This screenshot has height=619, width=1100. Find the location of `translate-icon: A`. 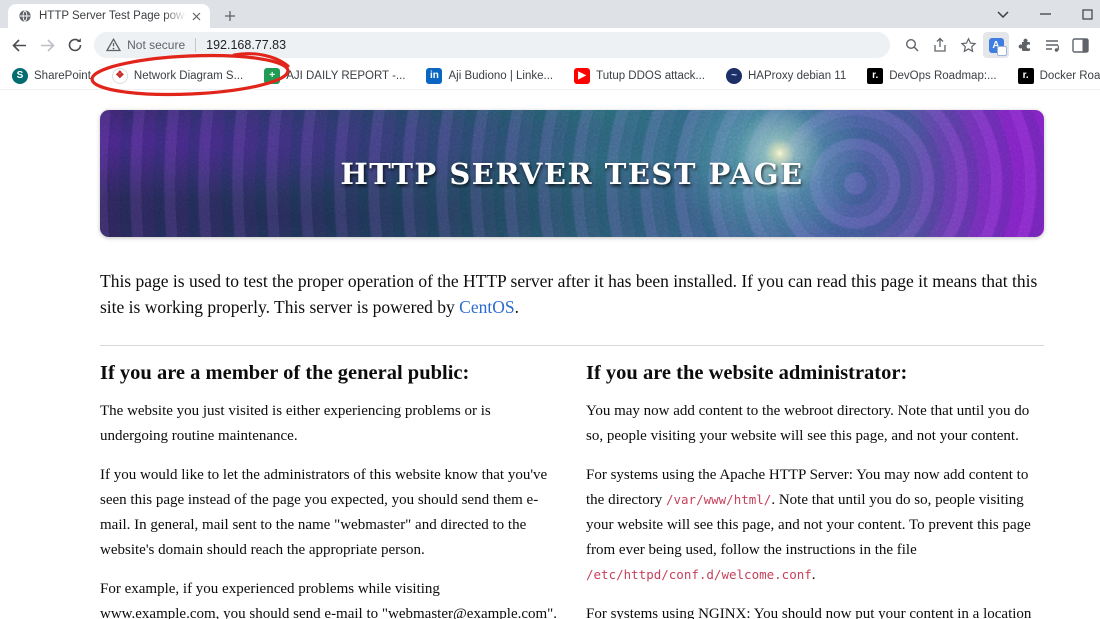

translate-icon: A is located at coordinates (996, 45).